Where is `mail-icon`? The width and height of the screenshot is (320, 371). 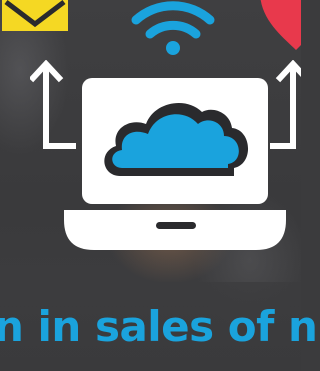 mail-icon is located at coordinates (35, 15).